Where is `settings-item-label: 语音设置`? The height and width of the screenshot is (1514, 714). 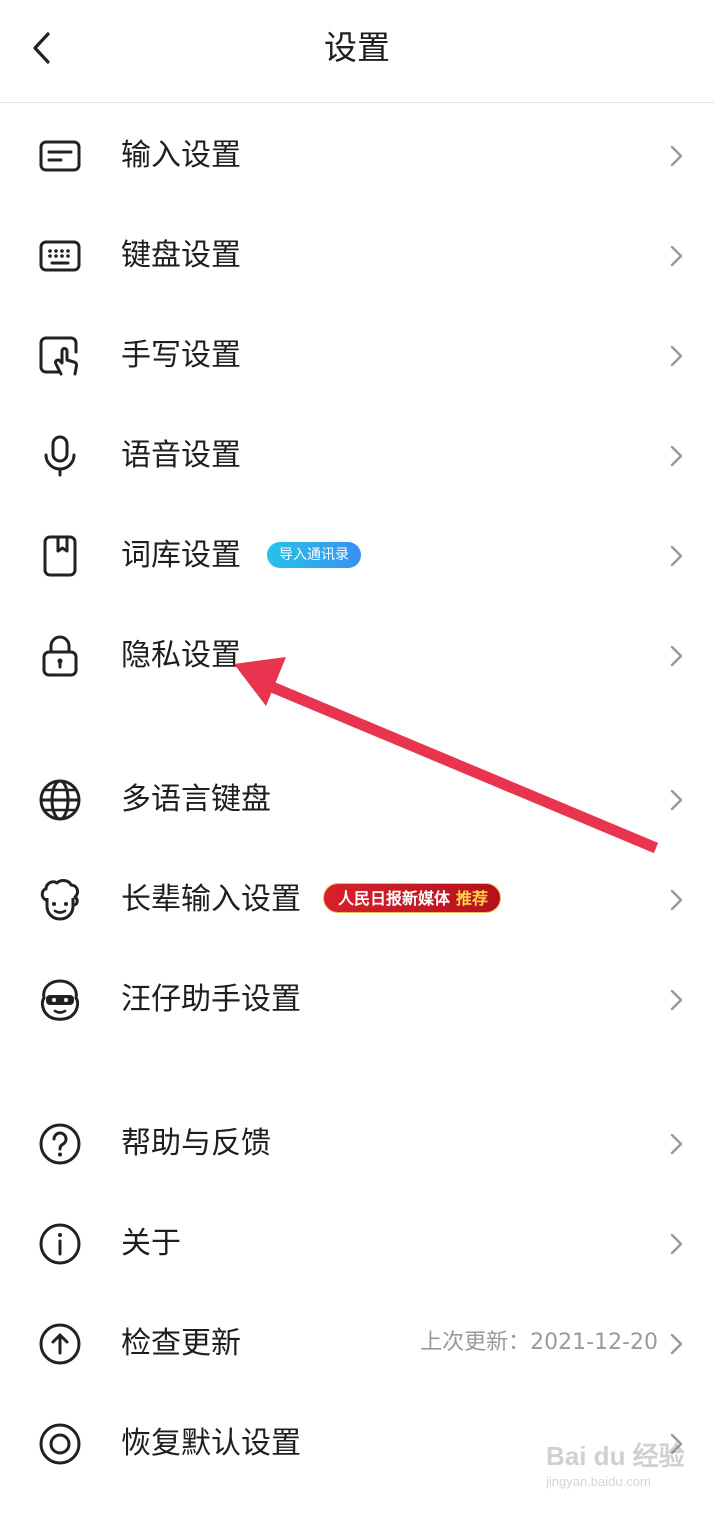 settings-item-label: 语音设置 is located at coordinates (181, 455).